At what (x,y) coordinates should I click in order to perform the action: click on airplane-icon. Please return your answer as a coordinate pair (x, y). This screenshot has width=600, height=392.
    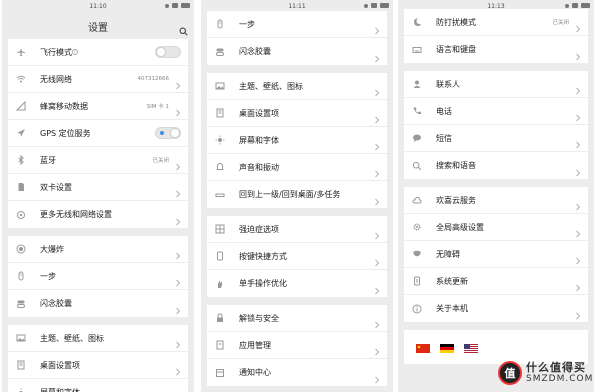
    Looking at the image, I should click on (21, 52).